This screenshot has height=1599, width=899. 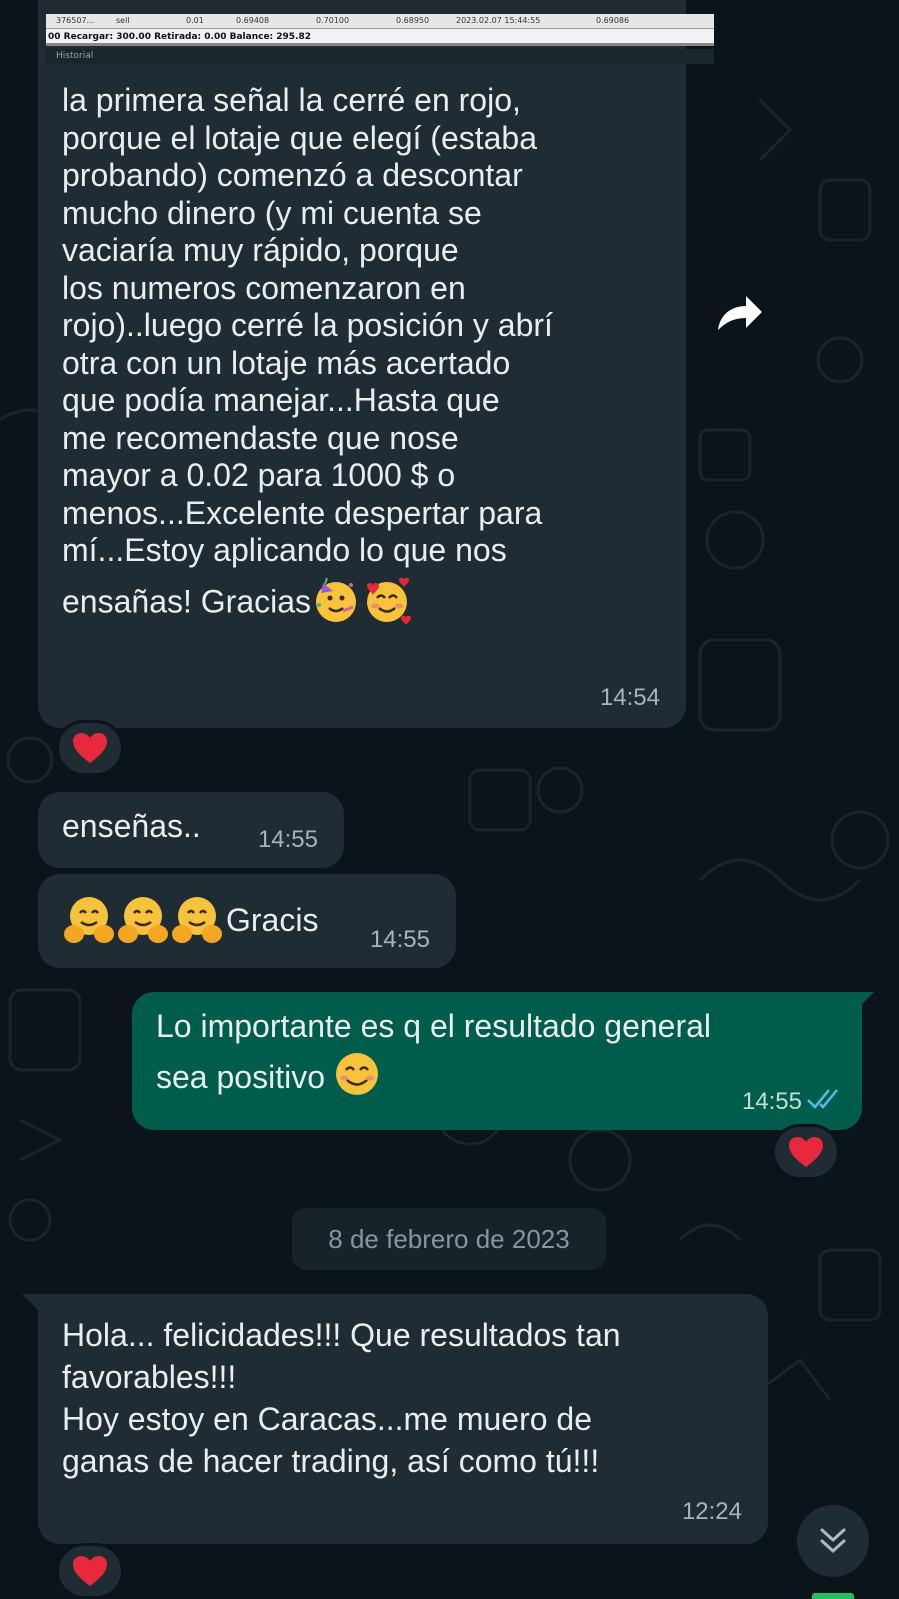 What do you see at coordinates (131, 826) in the screenshot?
I see `message-text: enseñas..` at bounding box center [131, 826].